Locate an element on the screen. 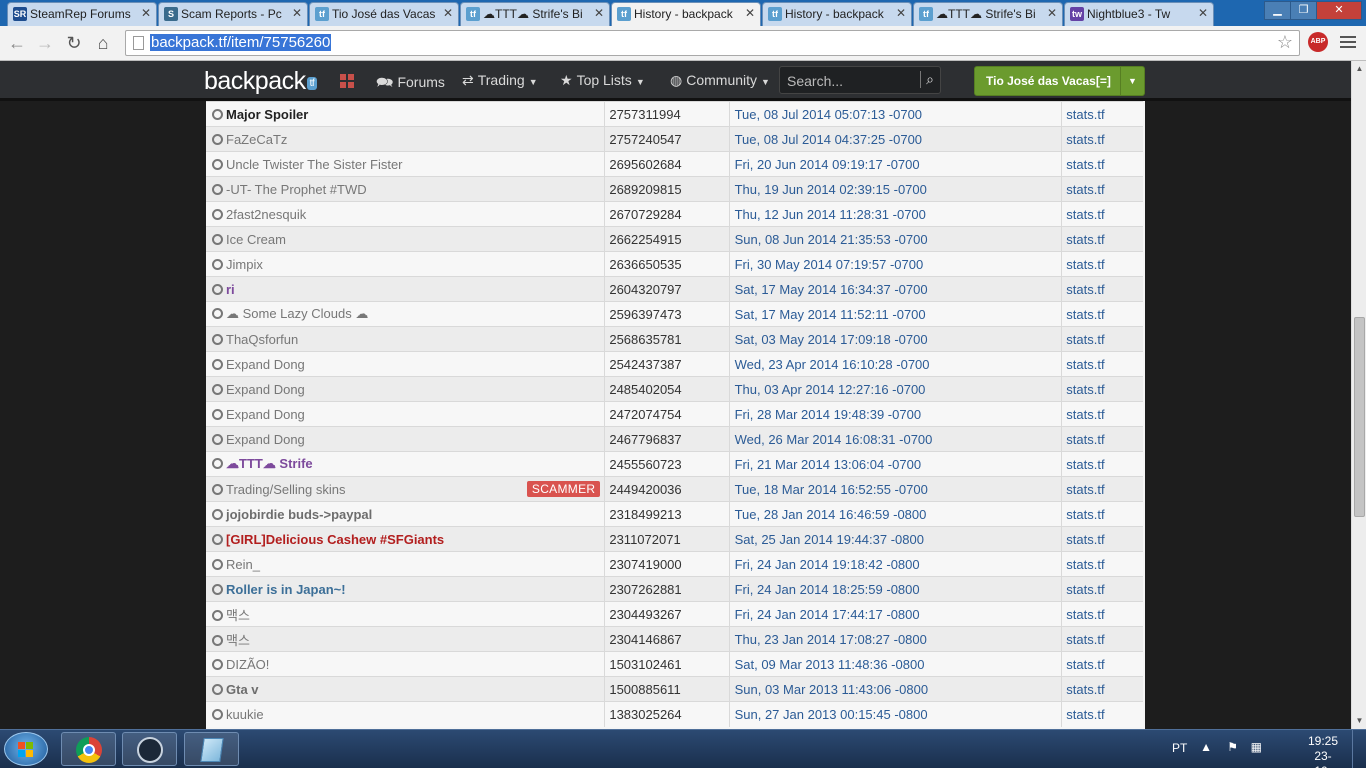 This screenshot has height=768, width=1366. last-seen-date-cell: Thu, 19 Jun 2014 02:39:15 -0700 is located at coordinates (896, 189).